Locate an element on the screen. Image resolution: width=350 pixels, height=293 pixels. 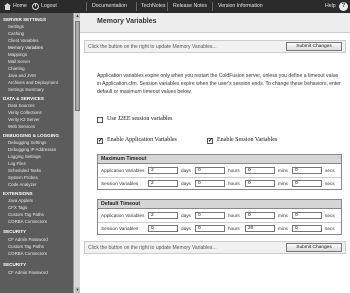
sidebar-item-charting: Charting is located at coordinates (40, 68).